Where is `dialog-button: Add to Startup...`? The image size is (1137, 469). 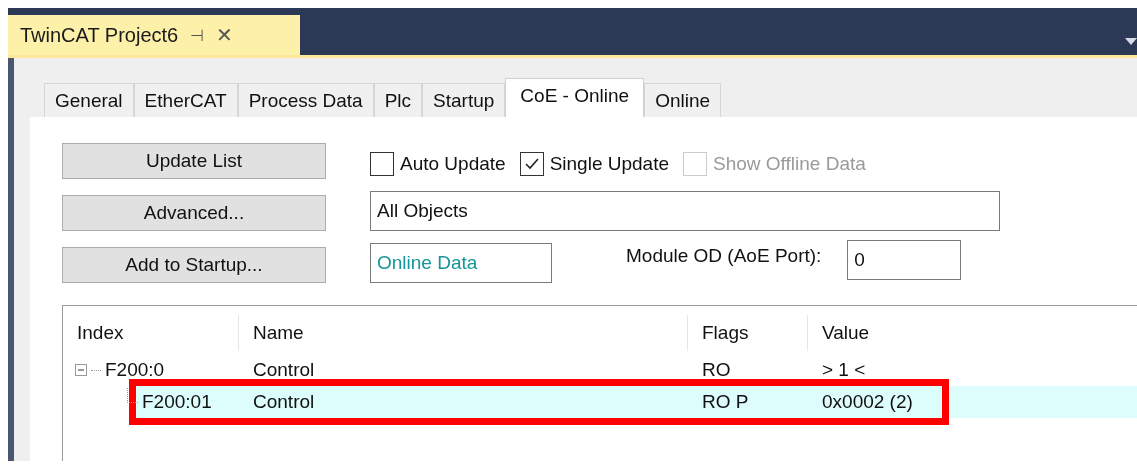 dialog-button: Add to Startup... is located at coordinates (194, 265).